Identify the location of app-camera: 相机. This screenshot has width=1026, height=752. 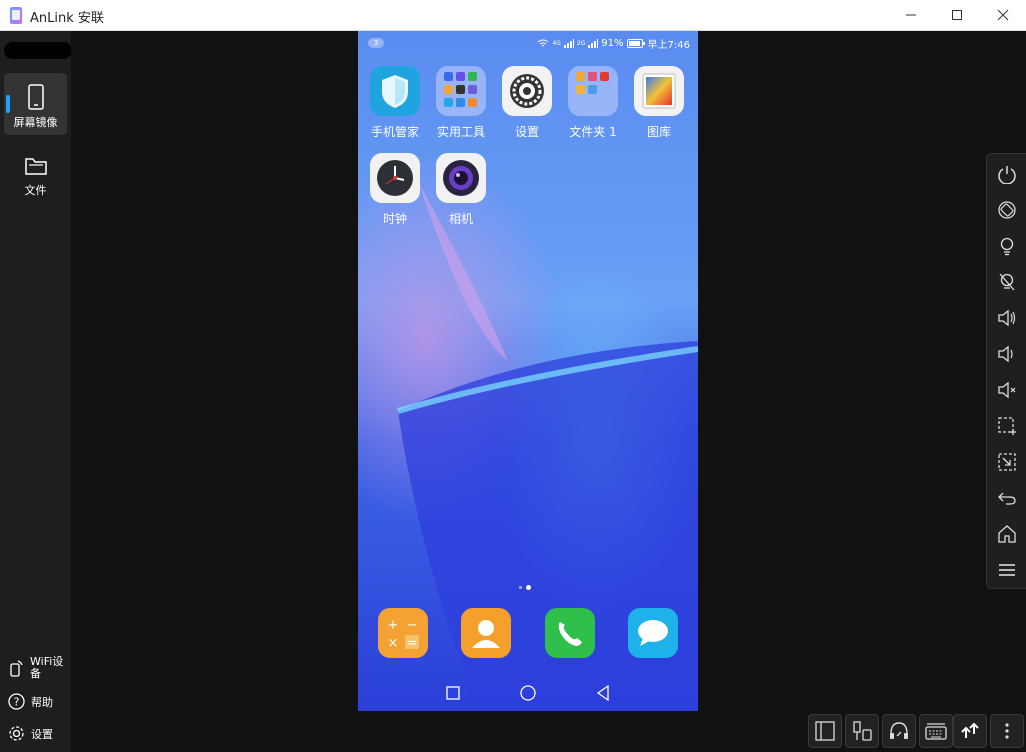
(461, 190).